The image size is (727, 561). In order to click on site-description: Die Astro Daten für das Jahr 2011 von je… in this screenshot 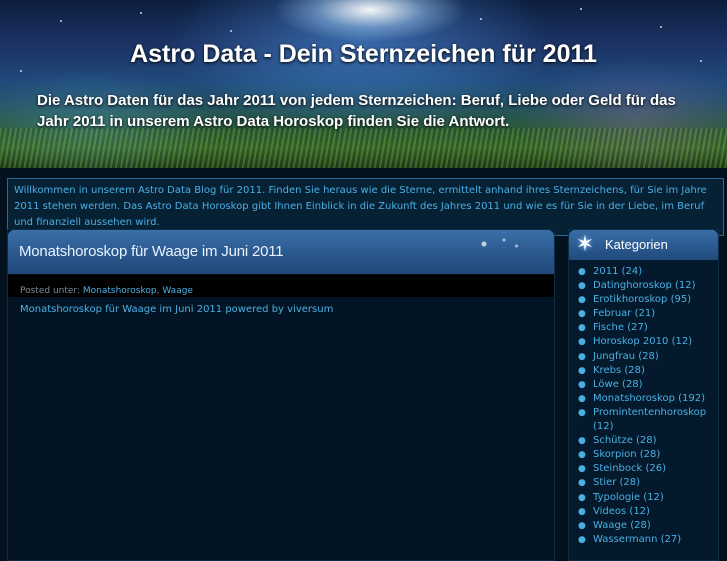, I will do `click(356, 111)`.